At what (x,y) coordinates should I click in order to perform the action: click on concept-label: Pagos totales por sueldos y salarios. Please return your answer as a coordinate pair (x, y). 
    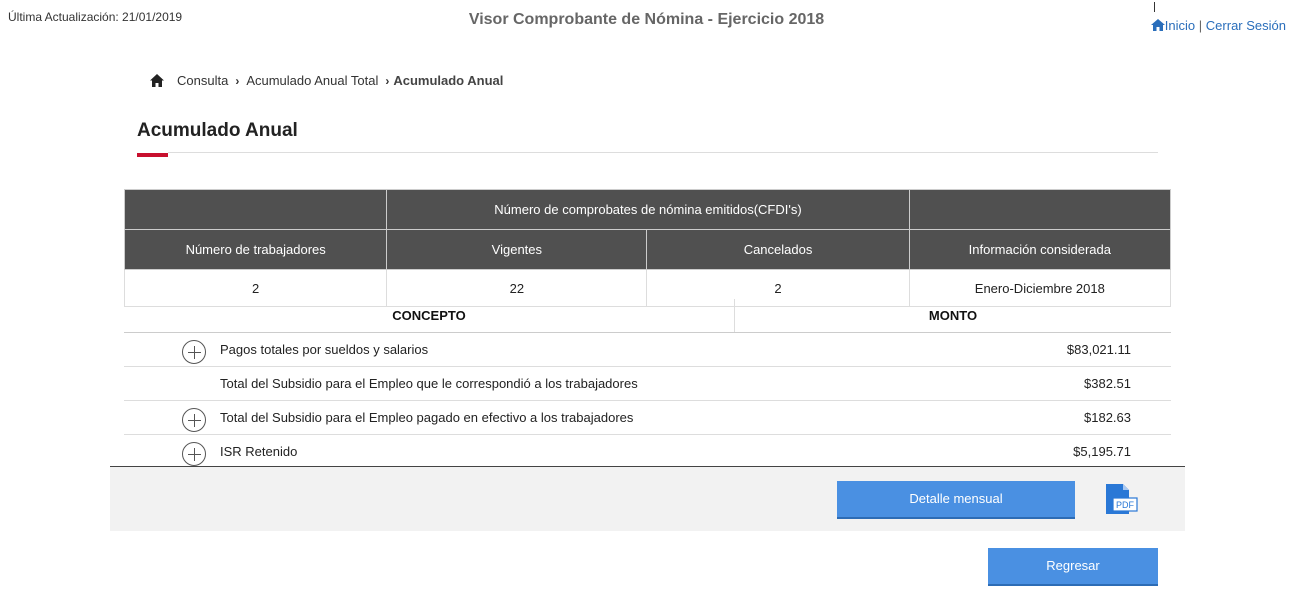
    Looking at the image, I should click on (324, 349).